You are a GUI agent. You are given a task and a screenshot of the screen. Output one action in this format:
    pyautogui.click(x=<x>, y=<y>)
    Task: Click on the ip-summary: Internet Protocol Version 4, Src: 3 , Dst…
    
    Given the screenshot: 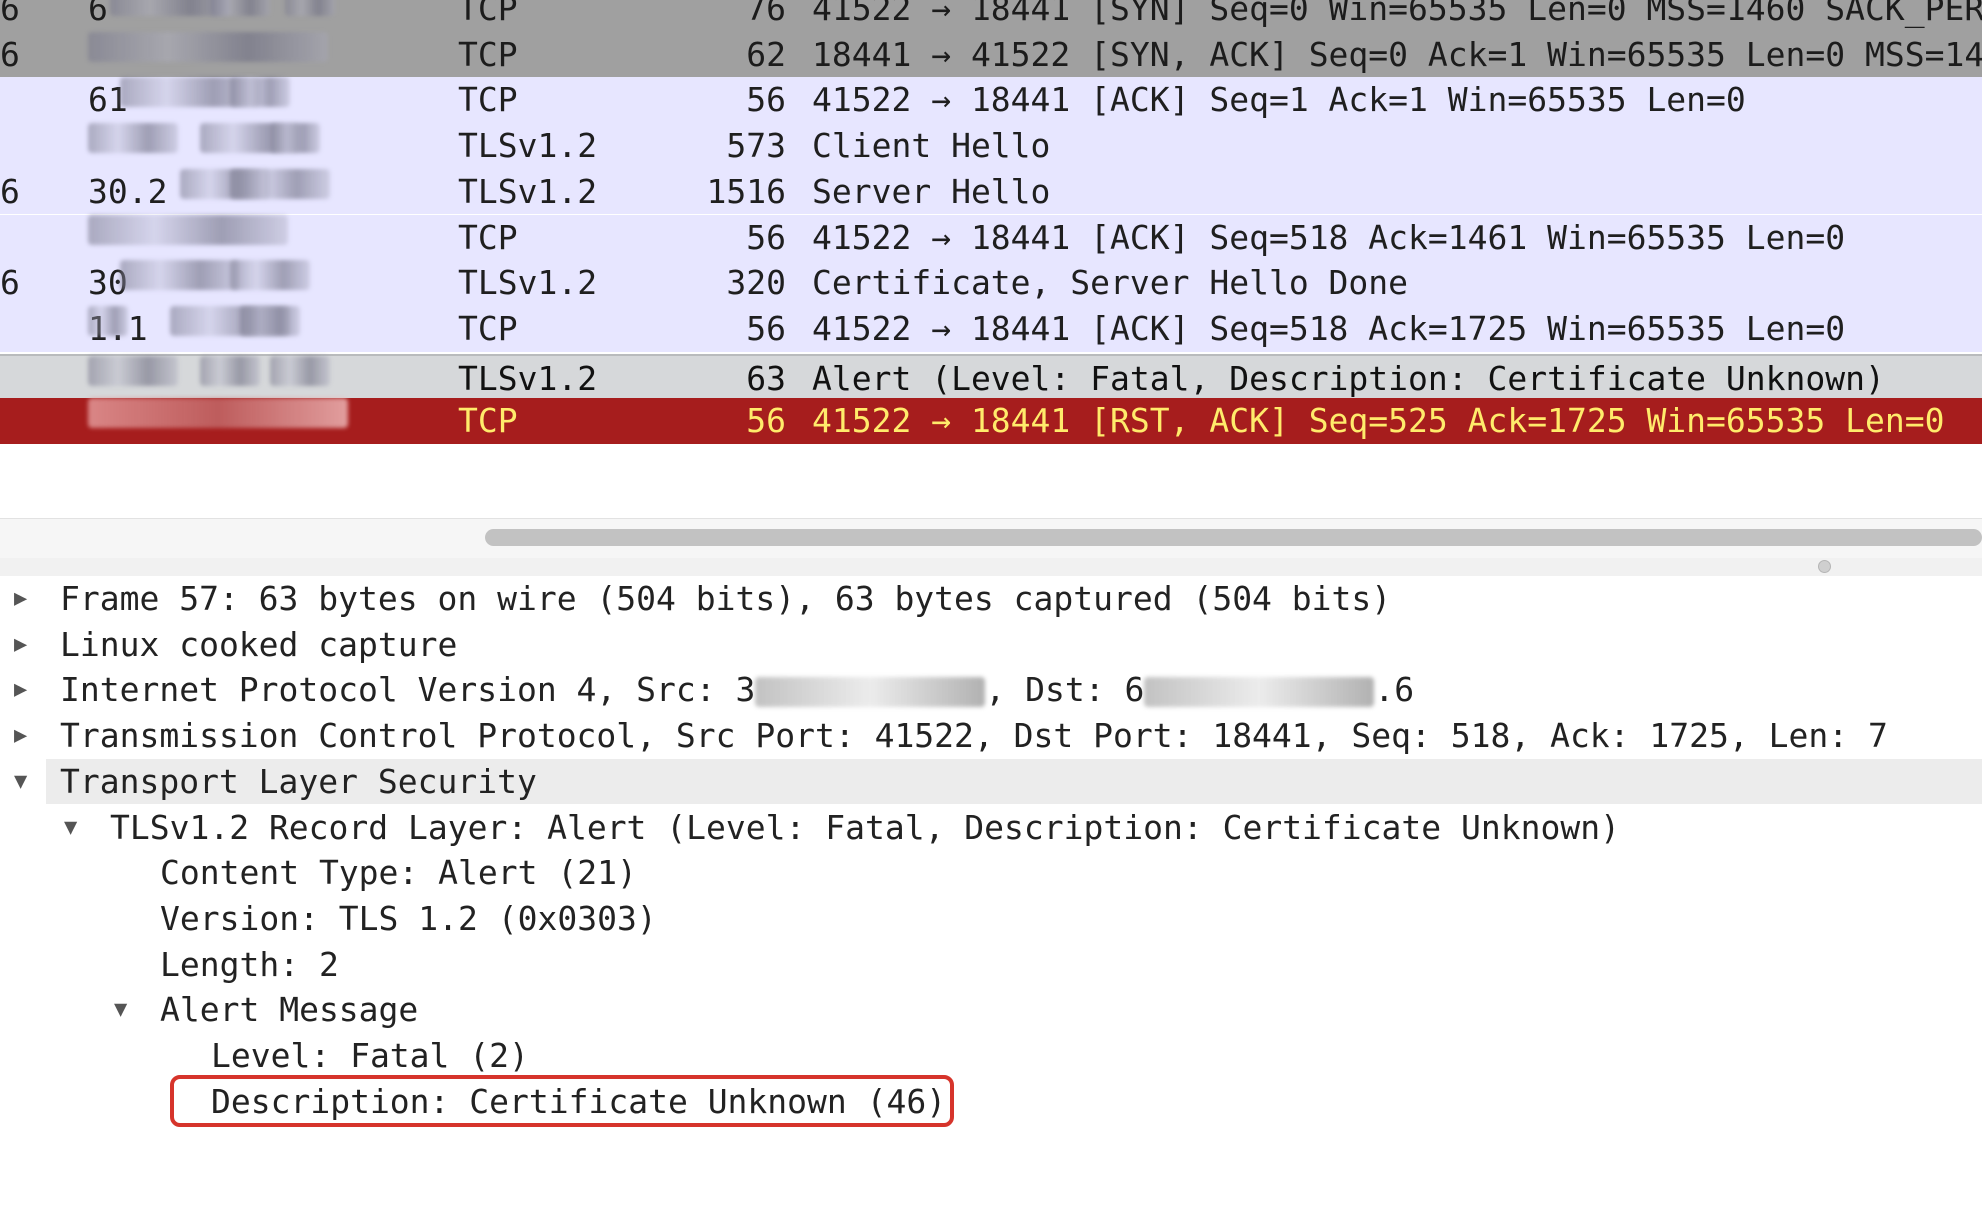 What is the action you would take?
    pyautogui.click(x=737, y=690)
    